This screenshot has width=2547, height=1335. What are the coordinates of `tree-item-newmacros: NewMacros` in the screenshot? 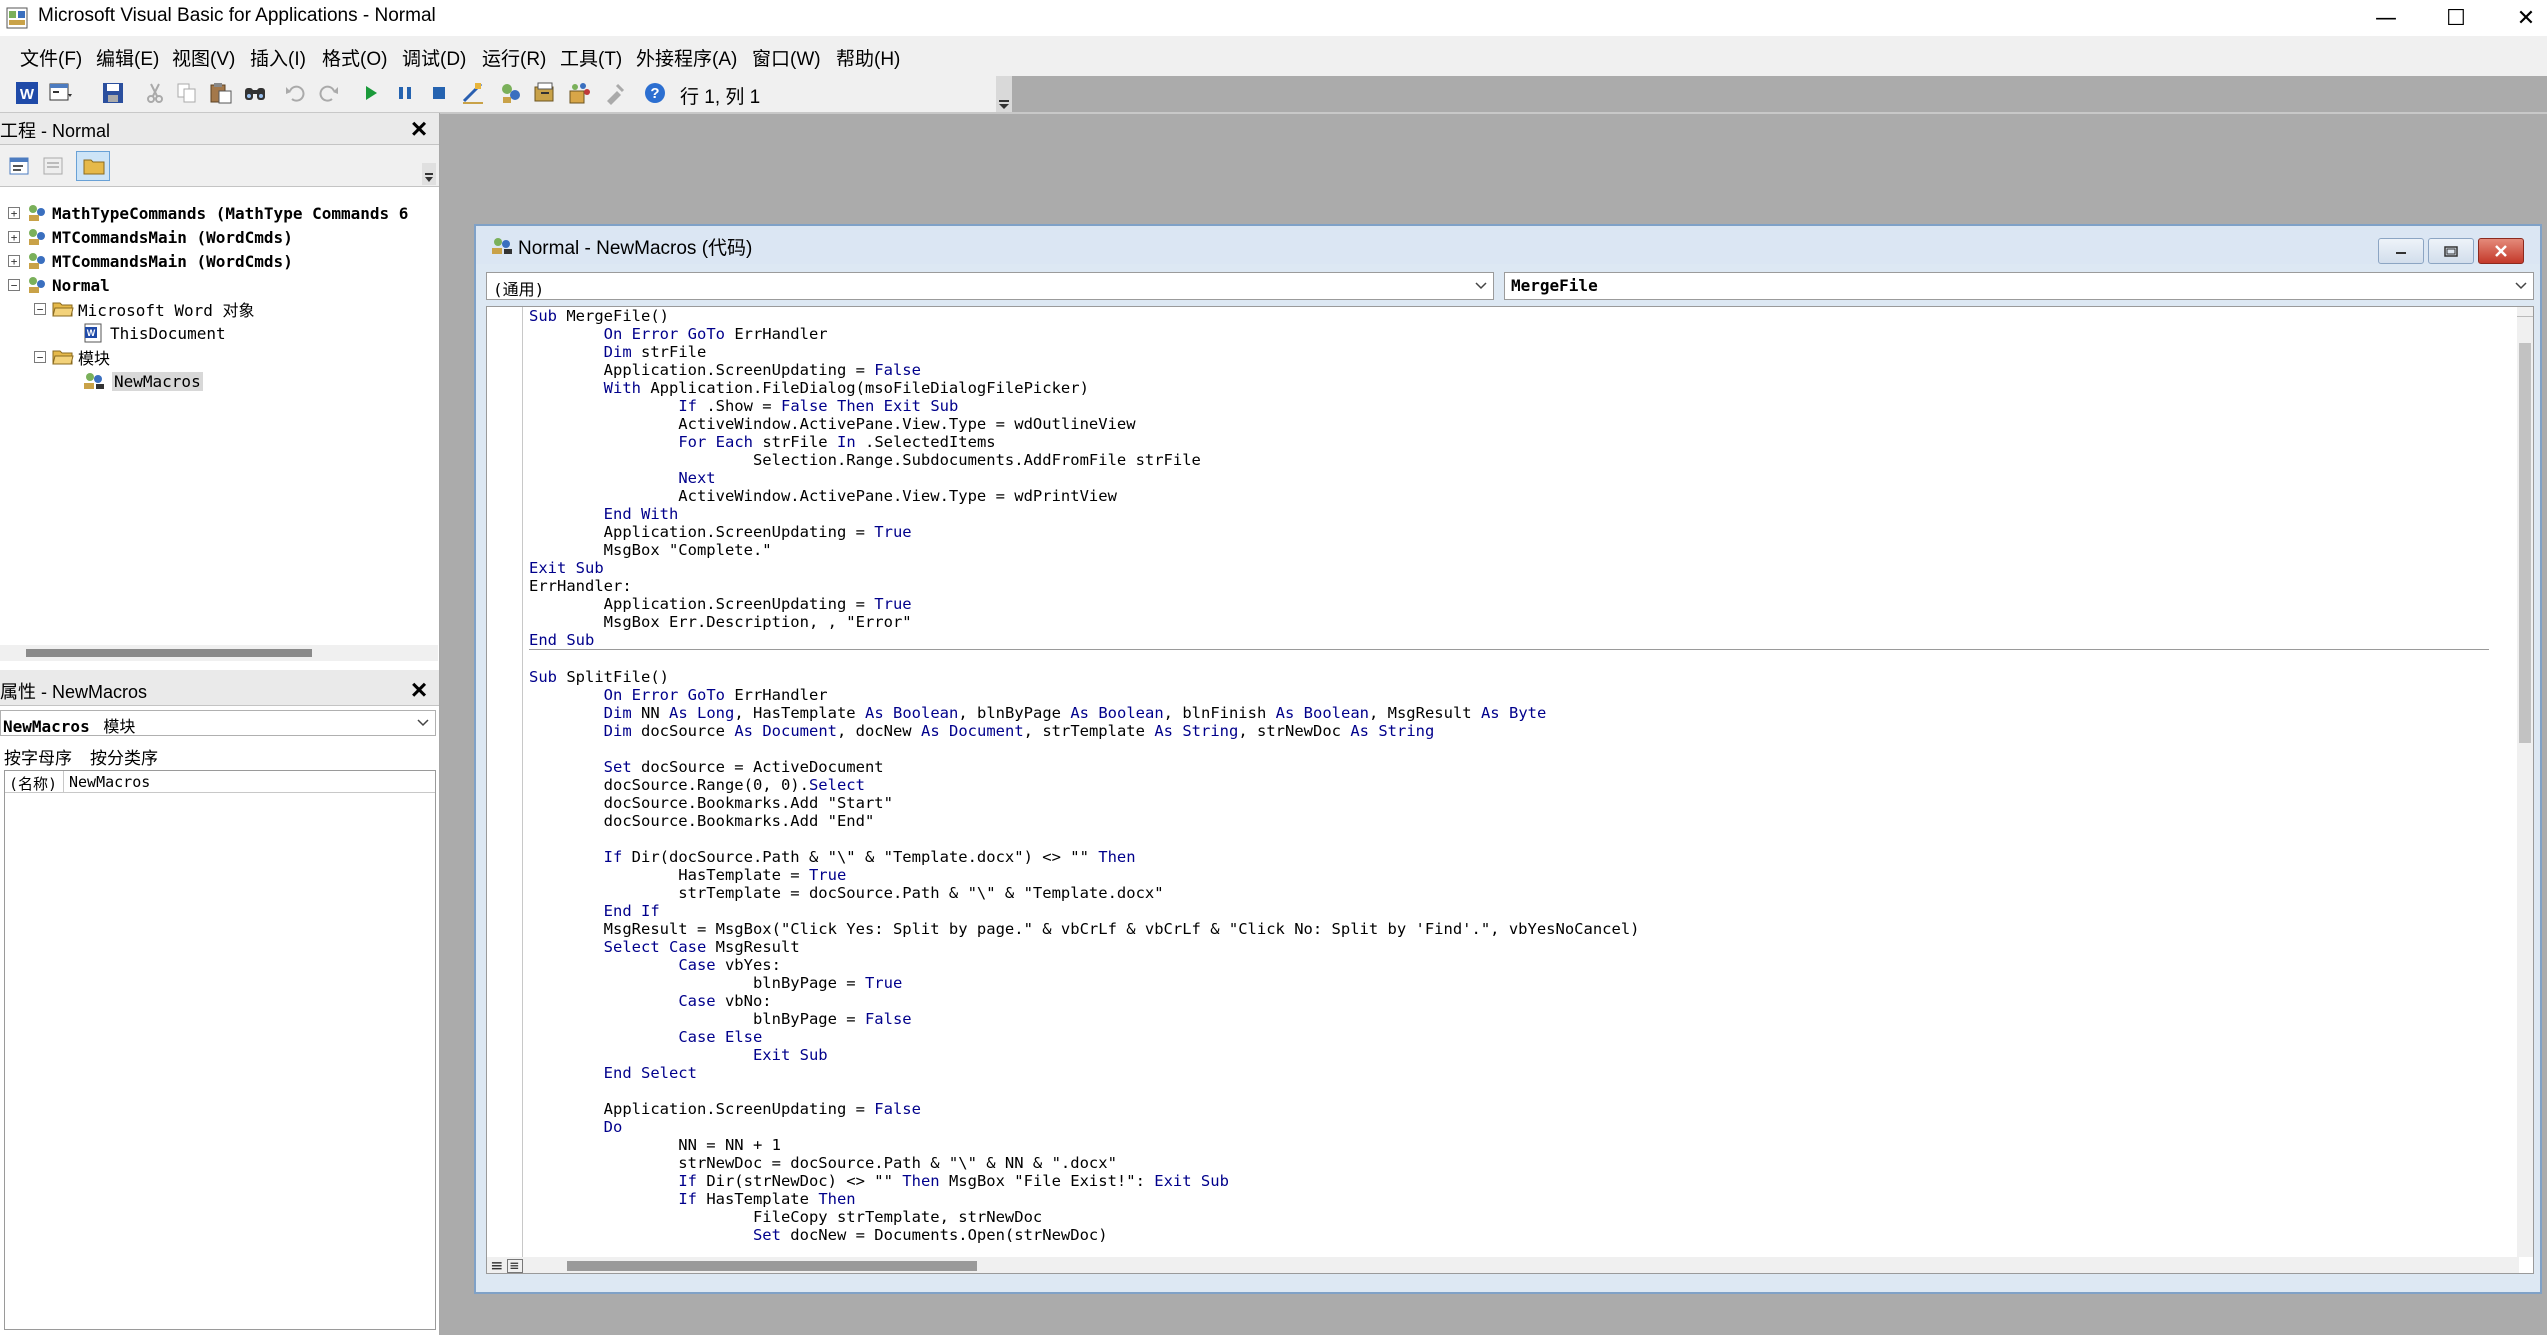 It's located at (142, 381).